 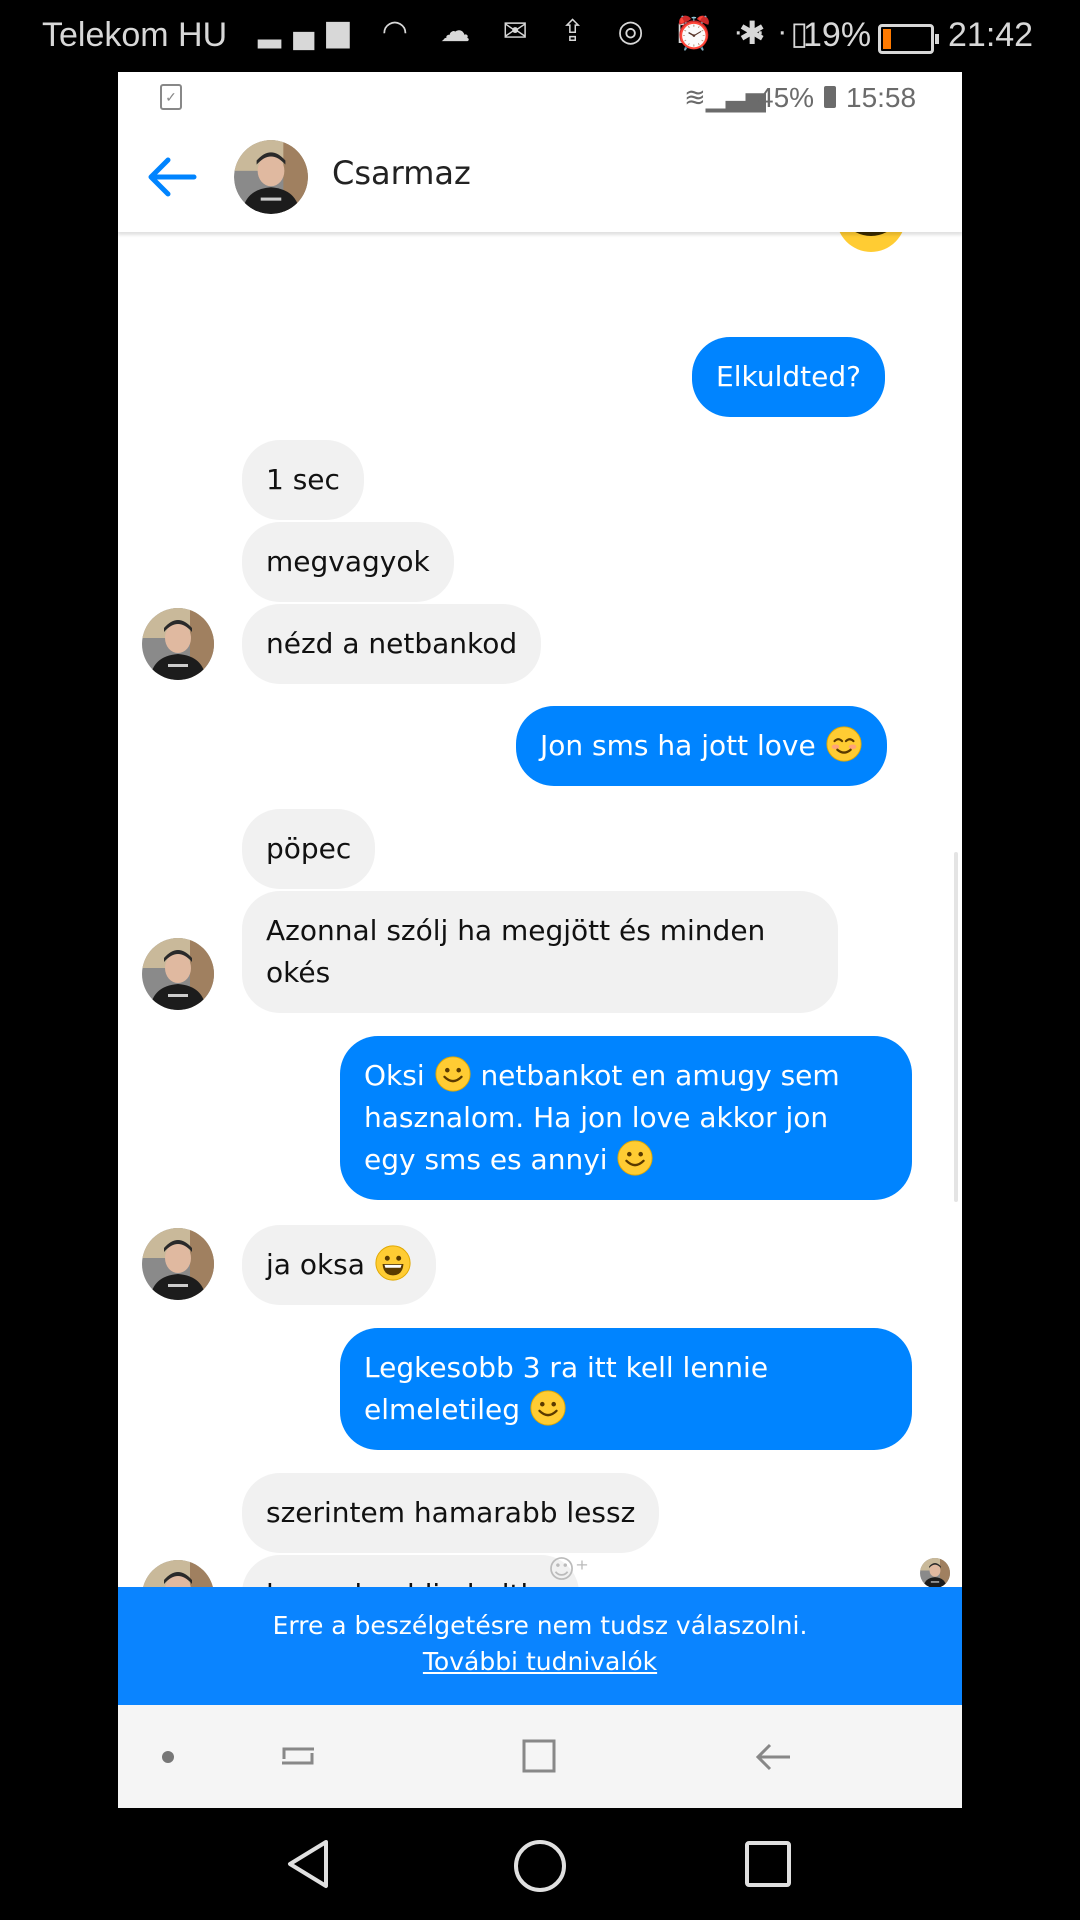 What do you see at coordinates (540, 97) in the screenshot?
I see `inner-status-bar: ✓ ≋▁▃▅ 45% 15:58` at bounding box center [540, 97].